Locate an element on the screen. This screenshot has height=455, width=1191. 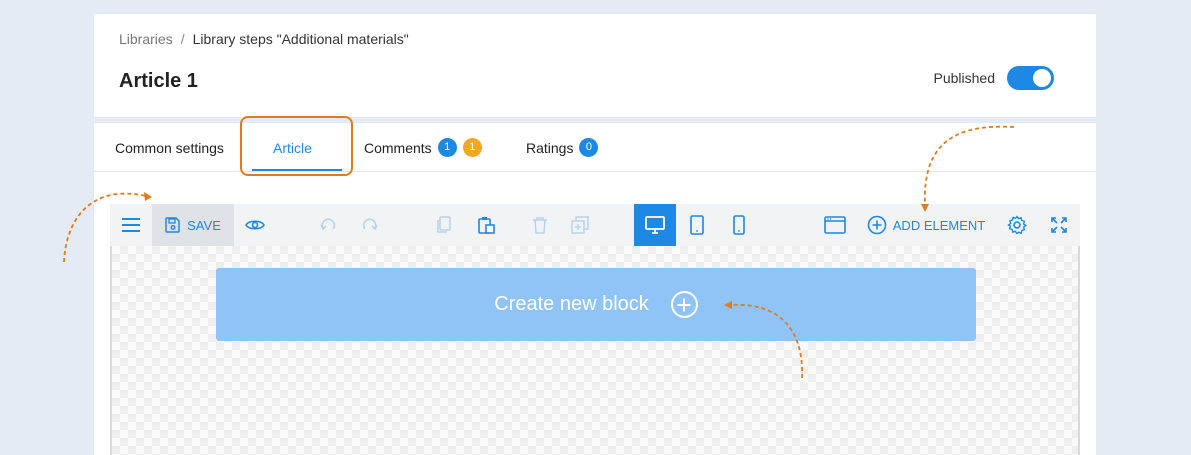
desktop-icon is located at coordinates (655, 225).